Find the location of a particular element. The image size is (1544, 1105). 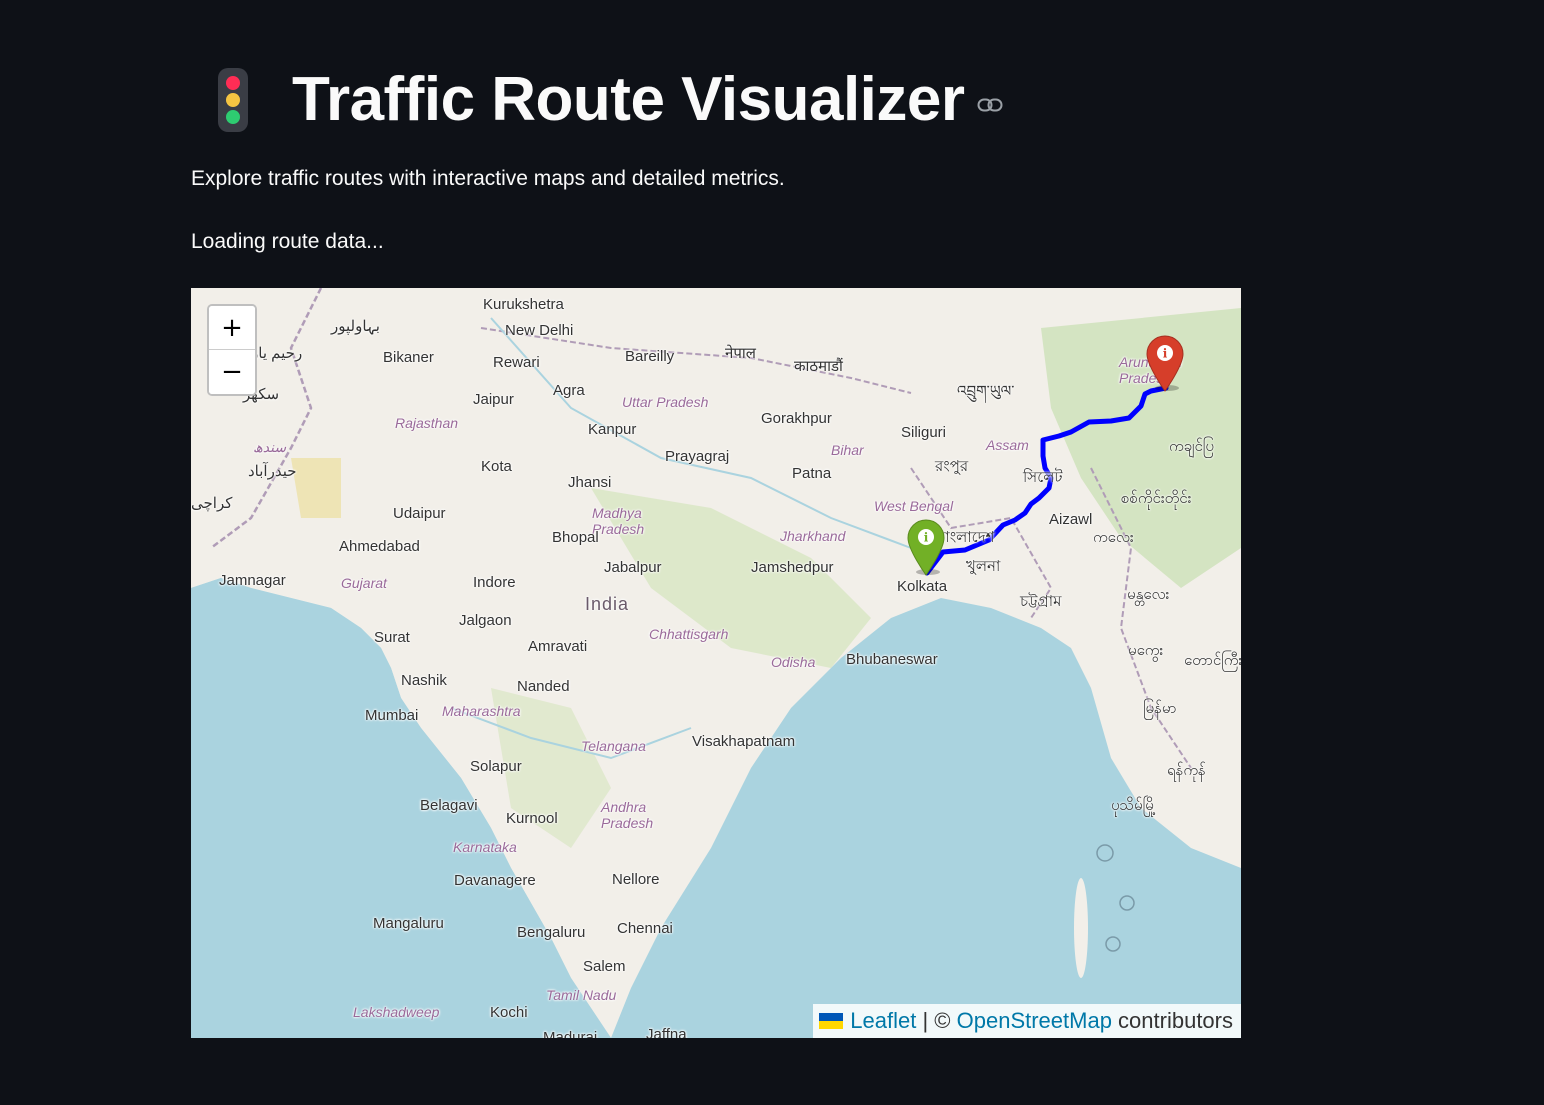

map-label: Patna is located at coordinates (812, 473).